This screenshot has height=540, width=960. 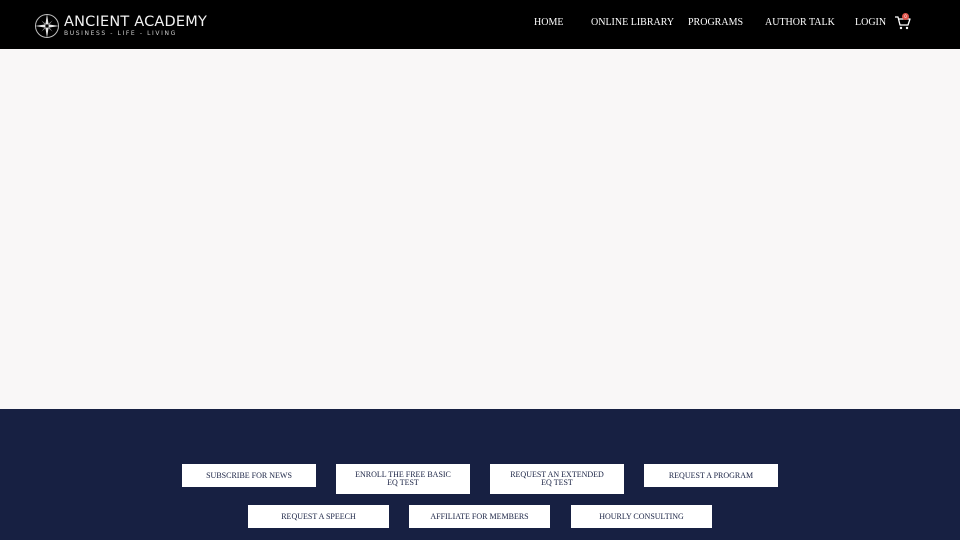 I want to click on request-speech-label: REQUEST A SPEECH, so click(x=318, y=516).